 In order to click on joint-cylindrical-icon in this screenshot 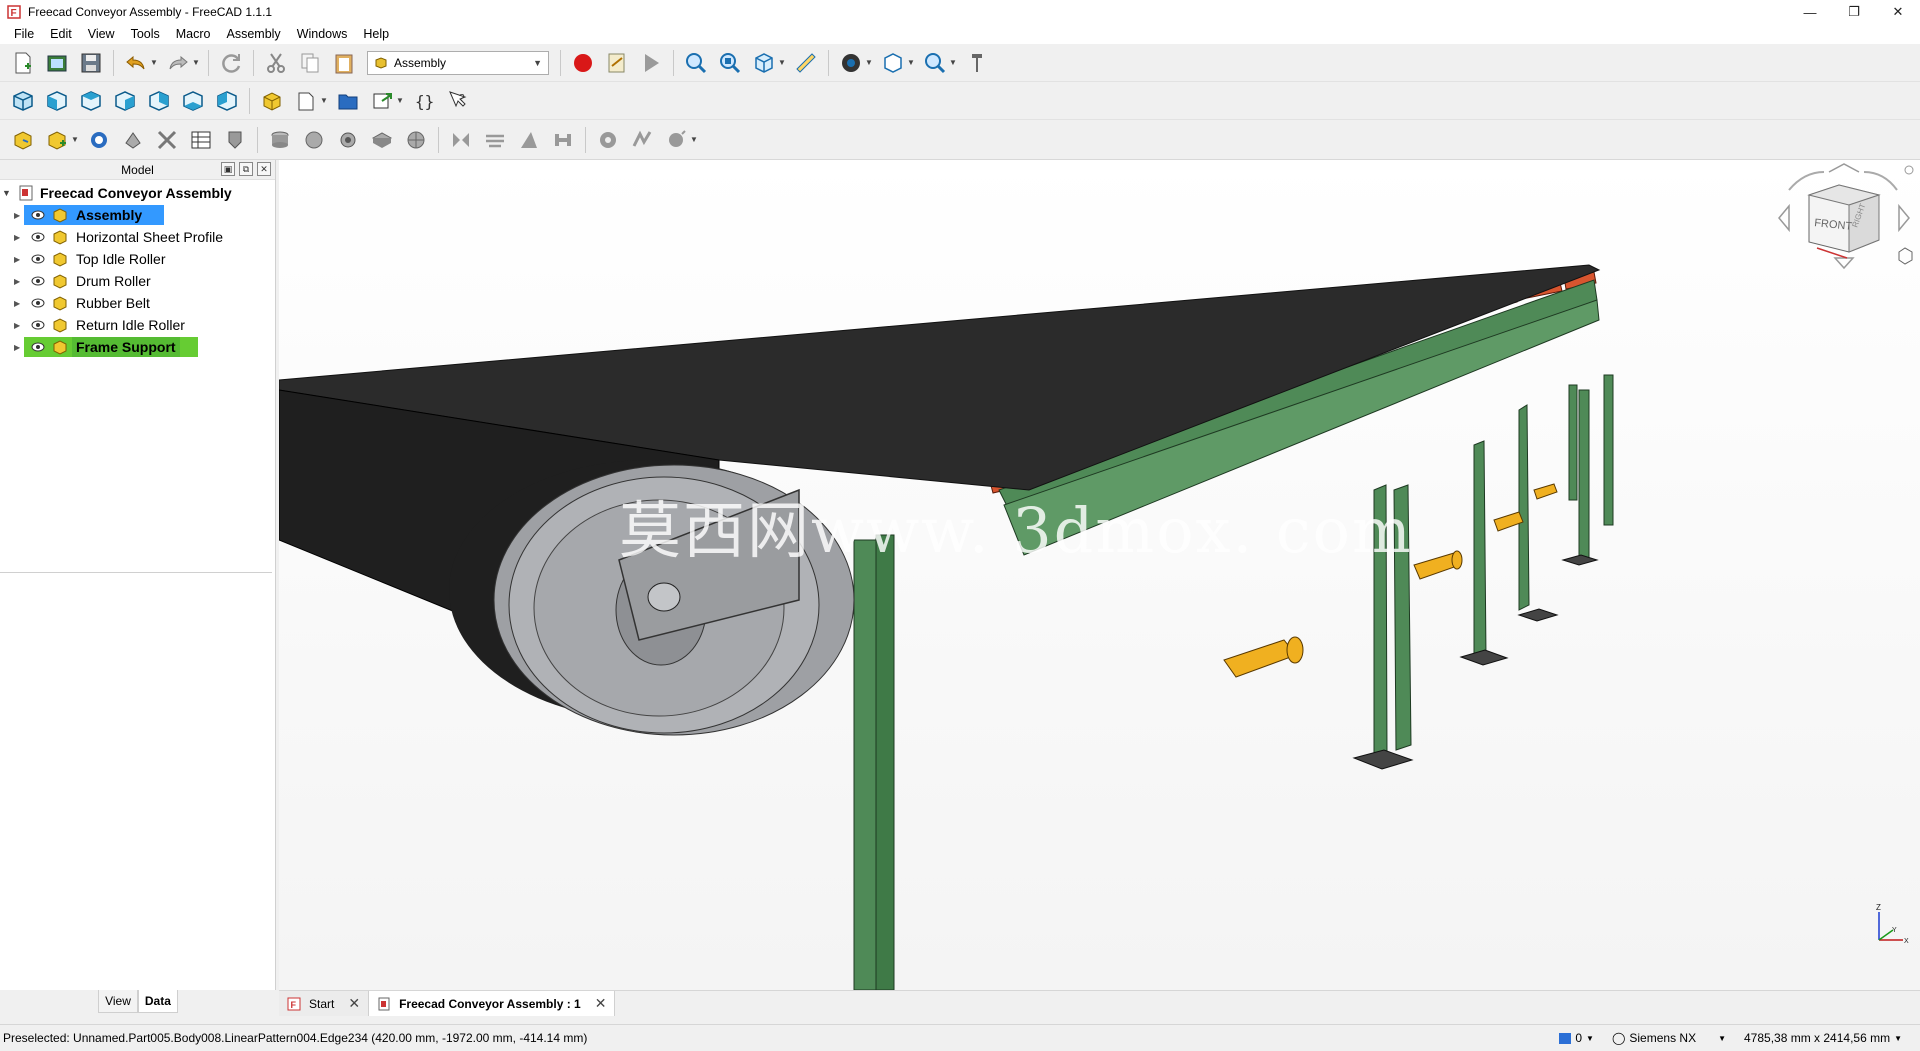, I will do `click(314, 140)`.